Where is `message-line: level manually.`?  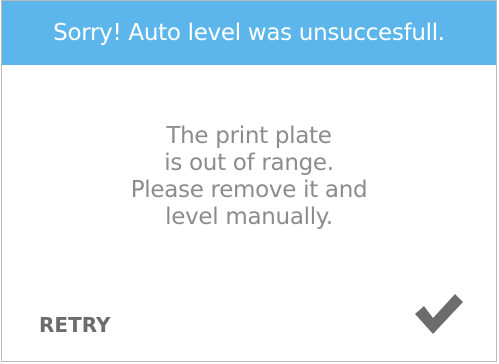 message-line: level manually. is located at coordinates (249, 217).